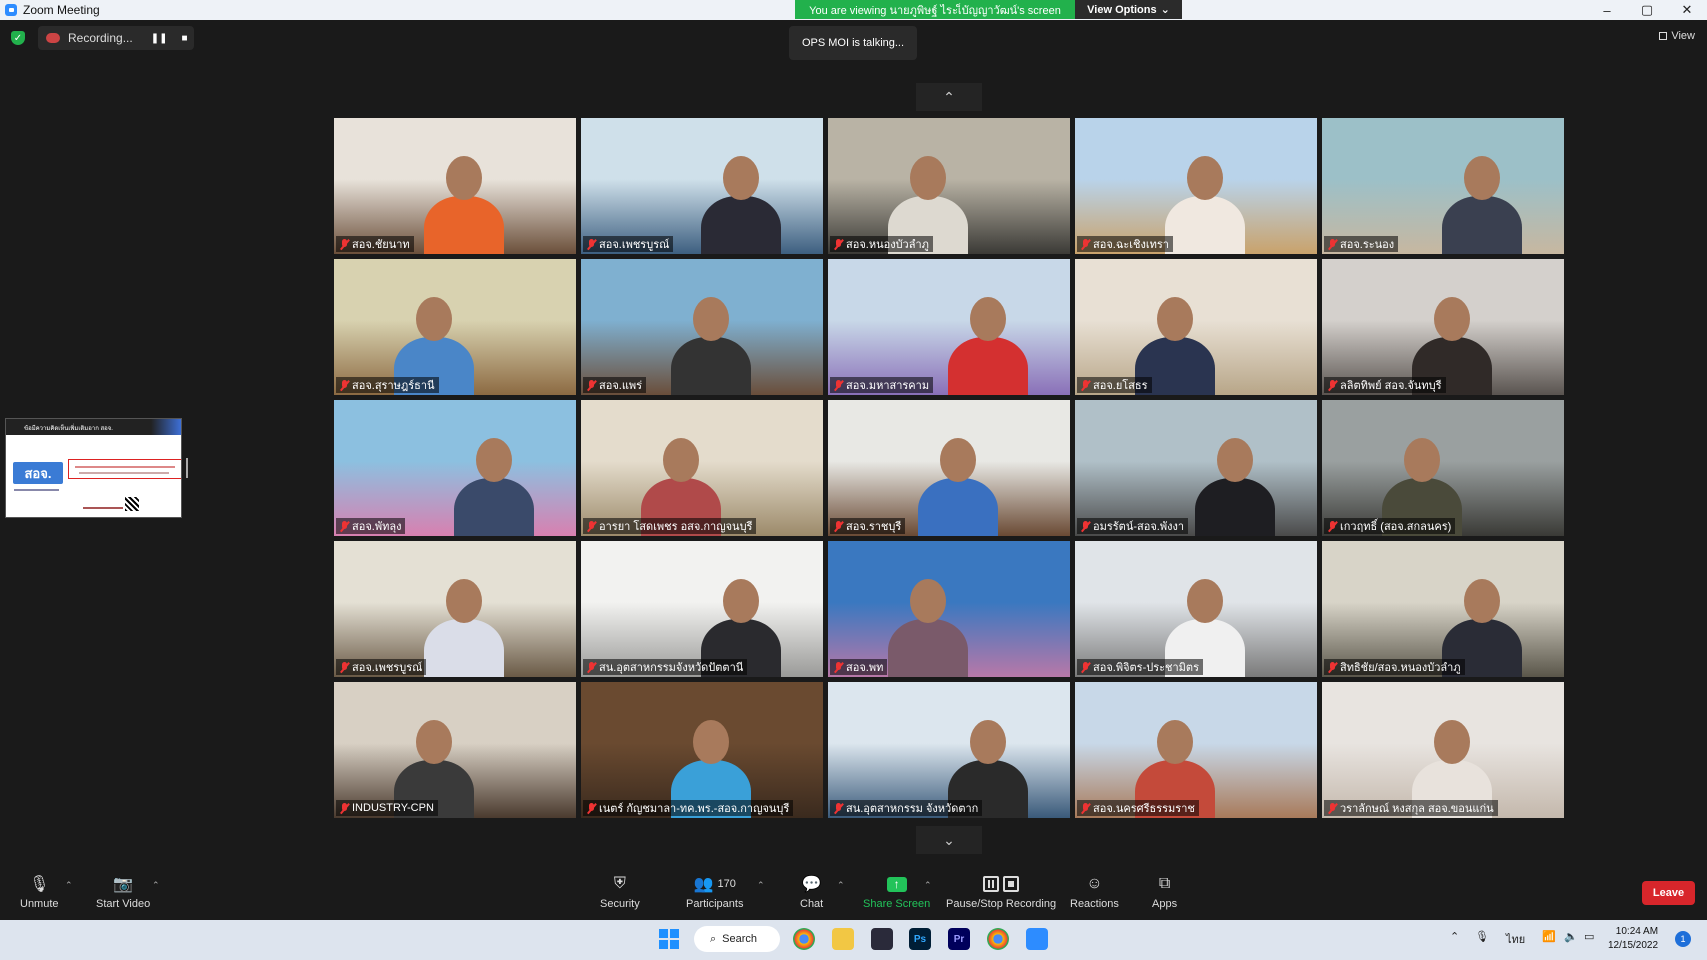 Image resolution: width=1707 pixels, height=960 pixels. Describe the element at coordinates (1094, 892) in the screenshot. I see `reactions-button: ☺ Reactions` at that location.